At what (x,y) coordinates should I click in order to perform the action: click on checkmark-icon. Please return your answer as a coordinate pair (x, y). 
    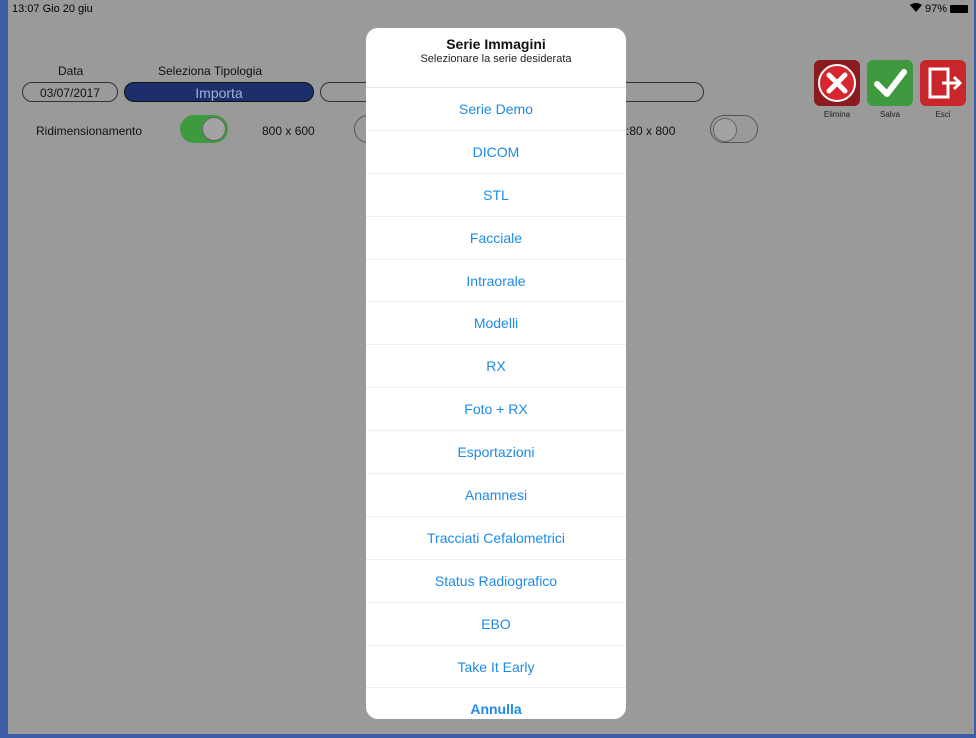
    Looking at the image, I should click on (890, 83).